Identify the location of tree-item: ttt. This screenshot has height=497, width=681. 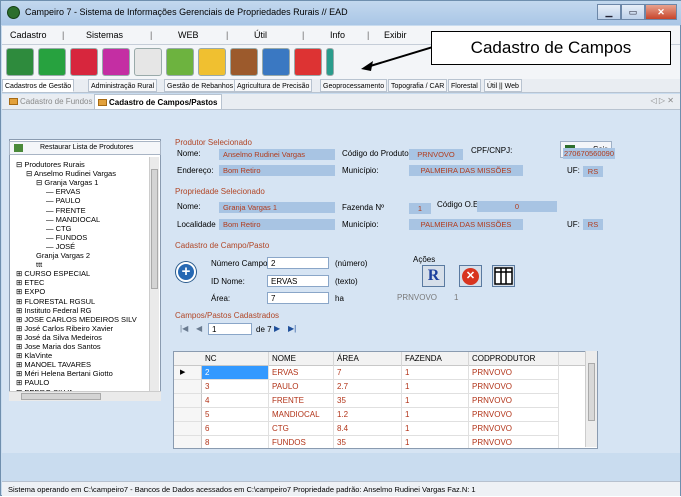
(39, 264).